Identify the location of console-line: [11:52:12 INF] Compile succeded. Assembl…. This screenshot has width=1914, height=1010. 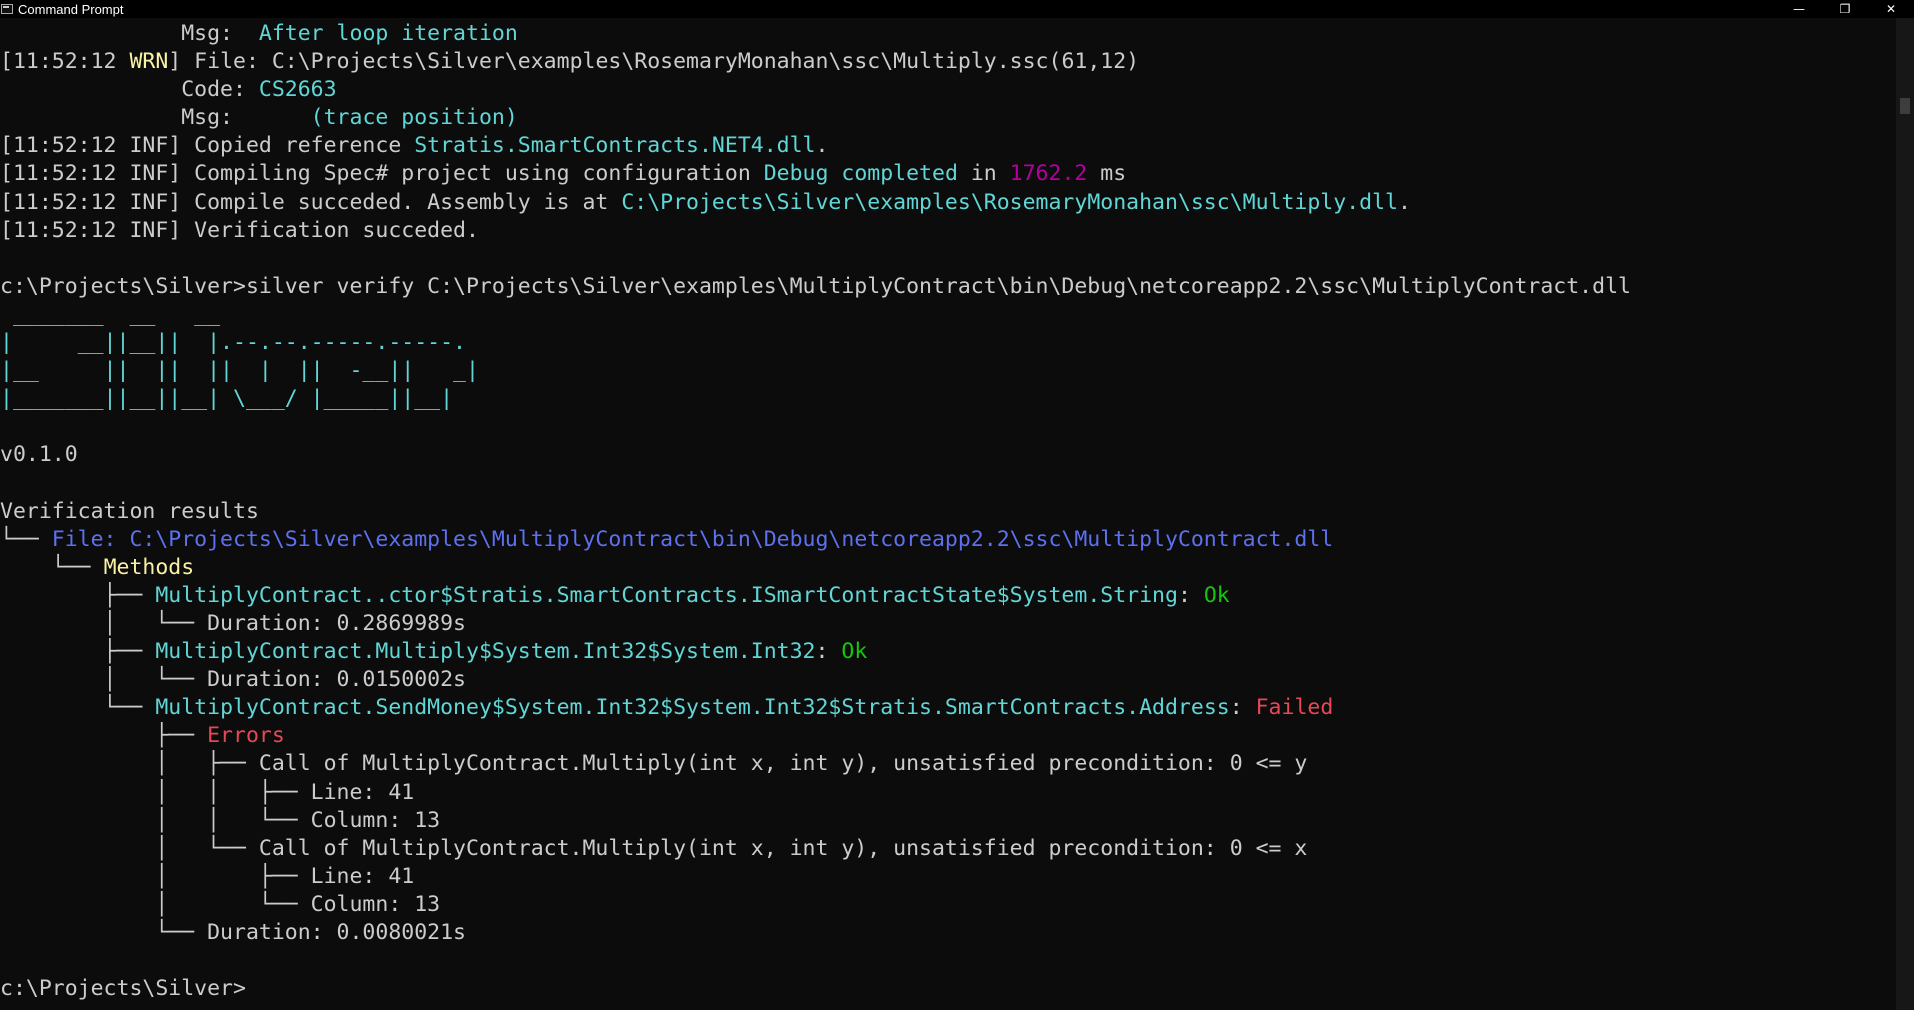
(948, 203).